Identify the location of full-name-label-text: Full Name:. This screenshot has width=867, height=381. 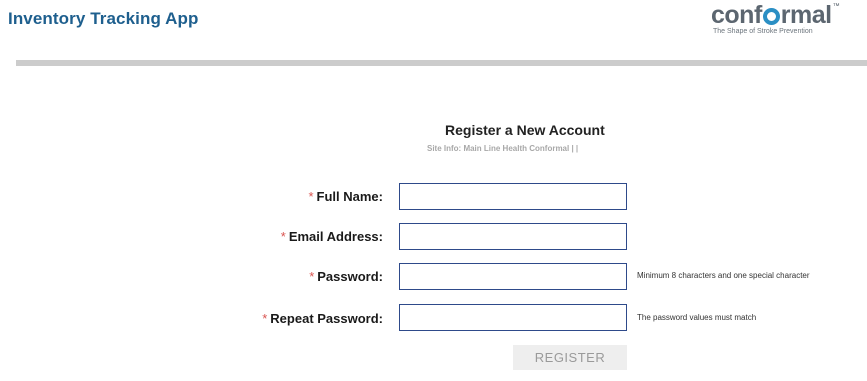
(349, 196).